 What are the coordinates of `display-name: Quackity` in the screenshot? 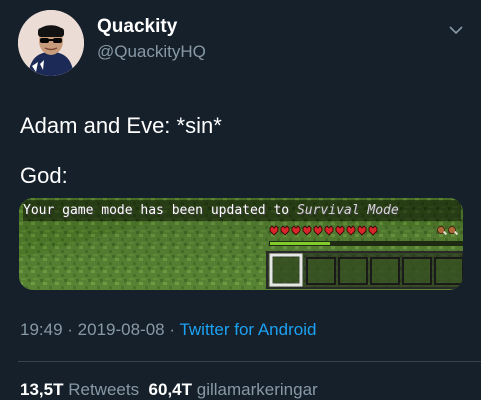 It's located at (137, 27).